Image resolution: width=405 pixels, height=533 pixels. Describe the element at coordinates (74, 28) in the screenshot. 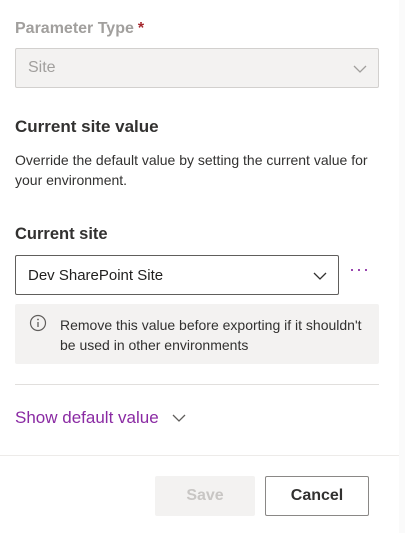

I see `parameter-type-label-text: Parameter Type` at that location.